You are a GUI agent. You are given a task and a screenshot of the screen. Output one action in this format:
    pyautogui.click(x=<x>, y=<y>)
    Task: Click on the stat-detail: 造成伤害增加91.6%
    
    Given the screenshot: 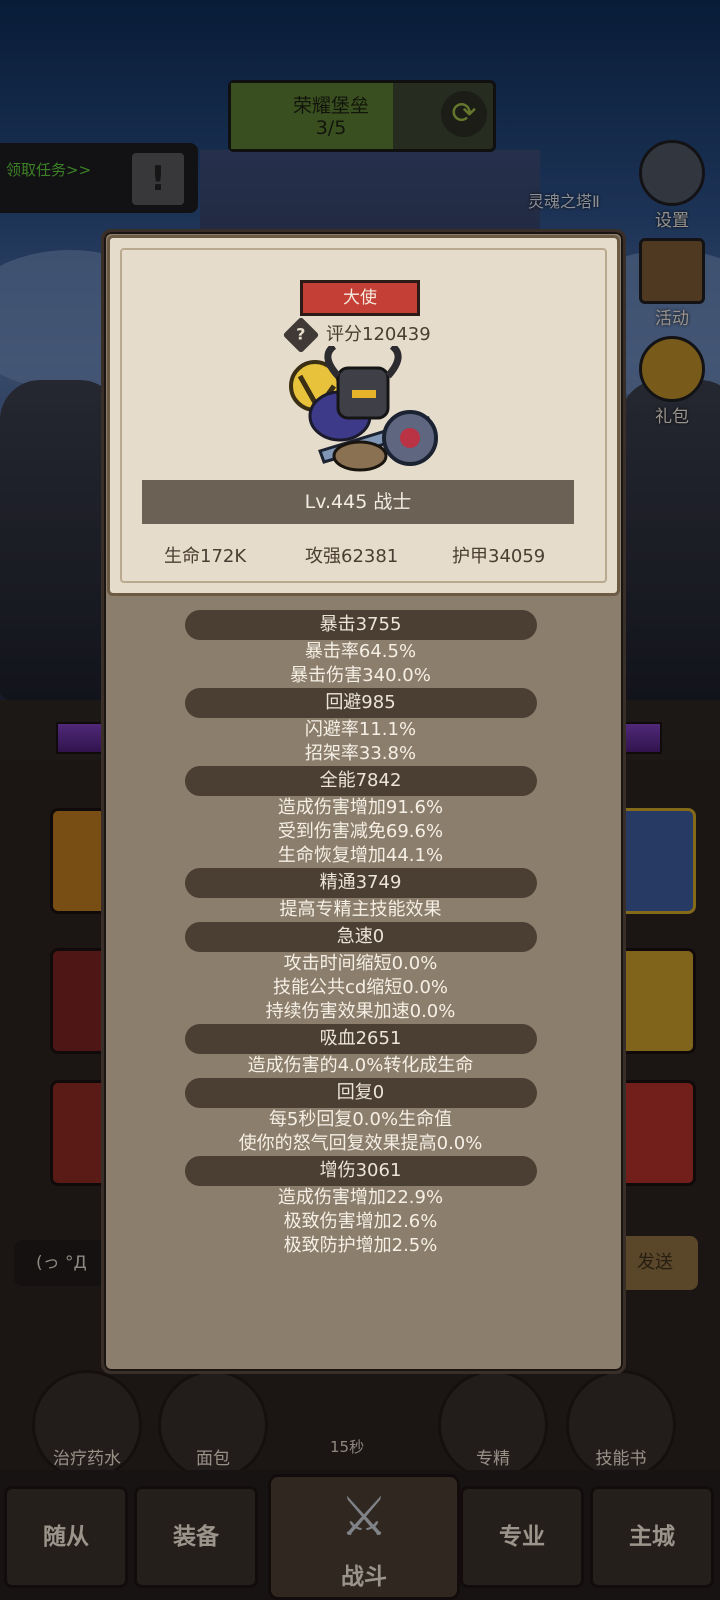 What is the action you would take?
    pyautogui.click(x=360, y=807)
    